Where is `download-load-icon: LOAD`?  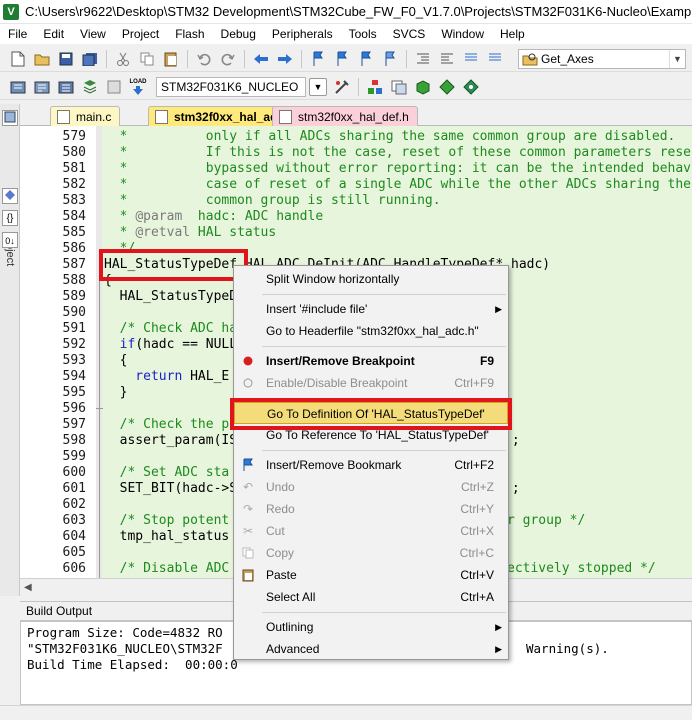
download-load-icon: LOAD is located at coordinates (138, 87).